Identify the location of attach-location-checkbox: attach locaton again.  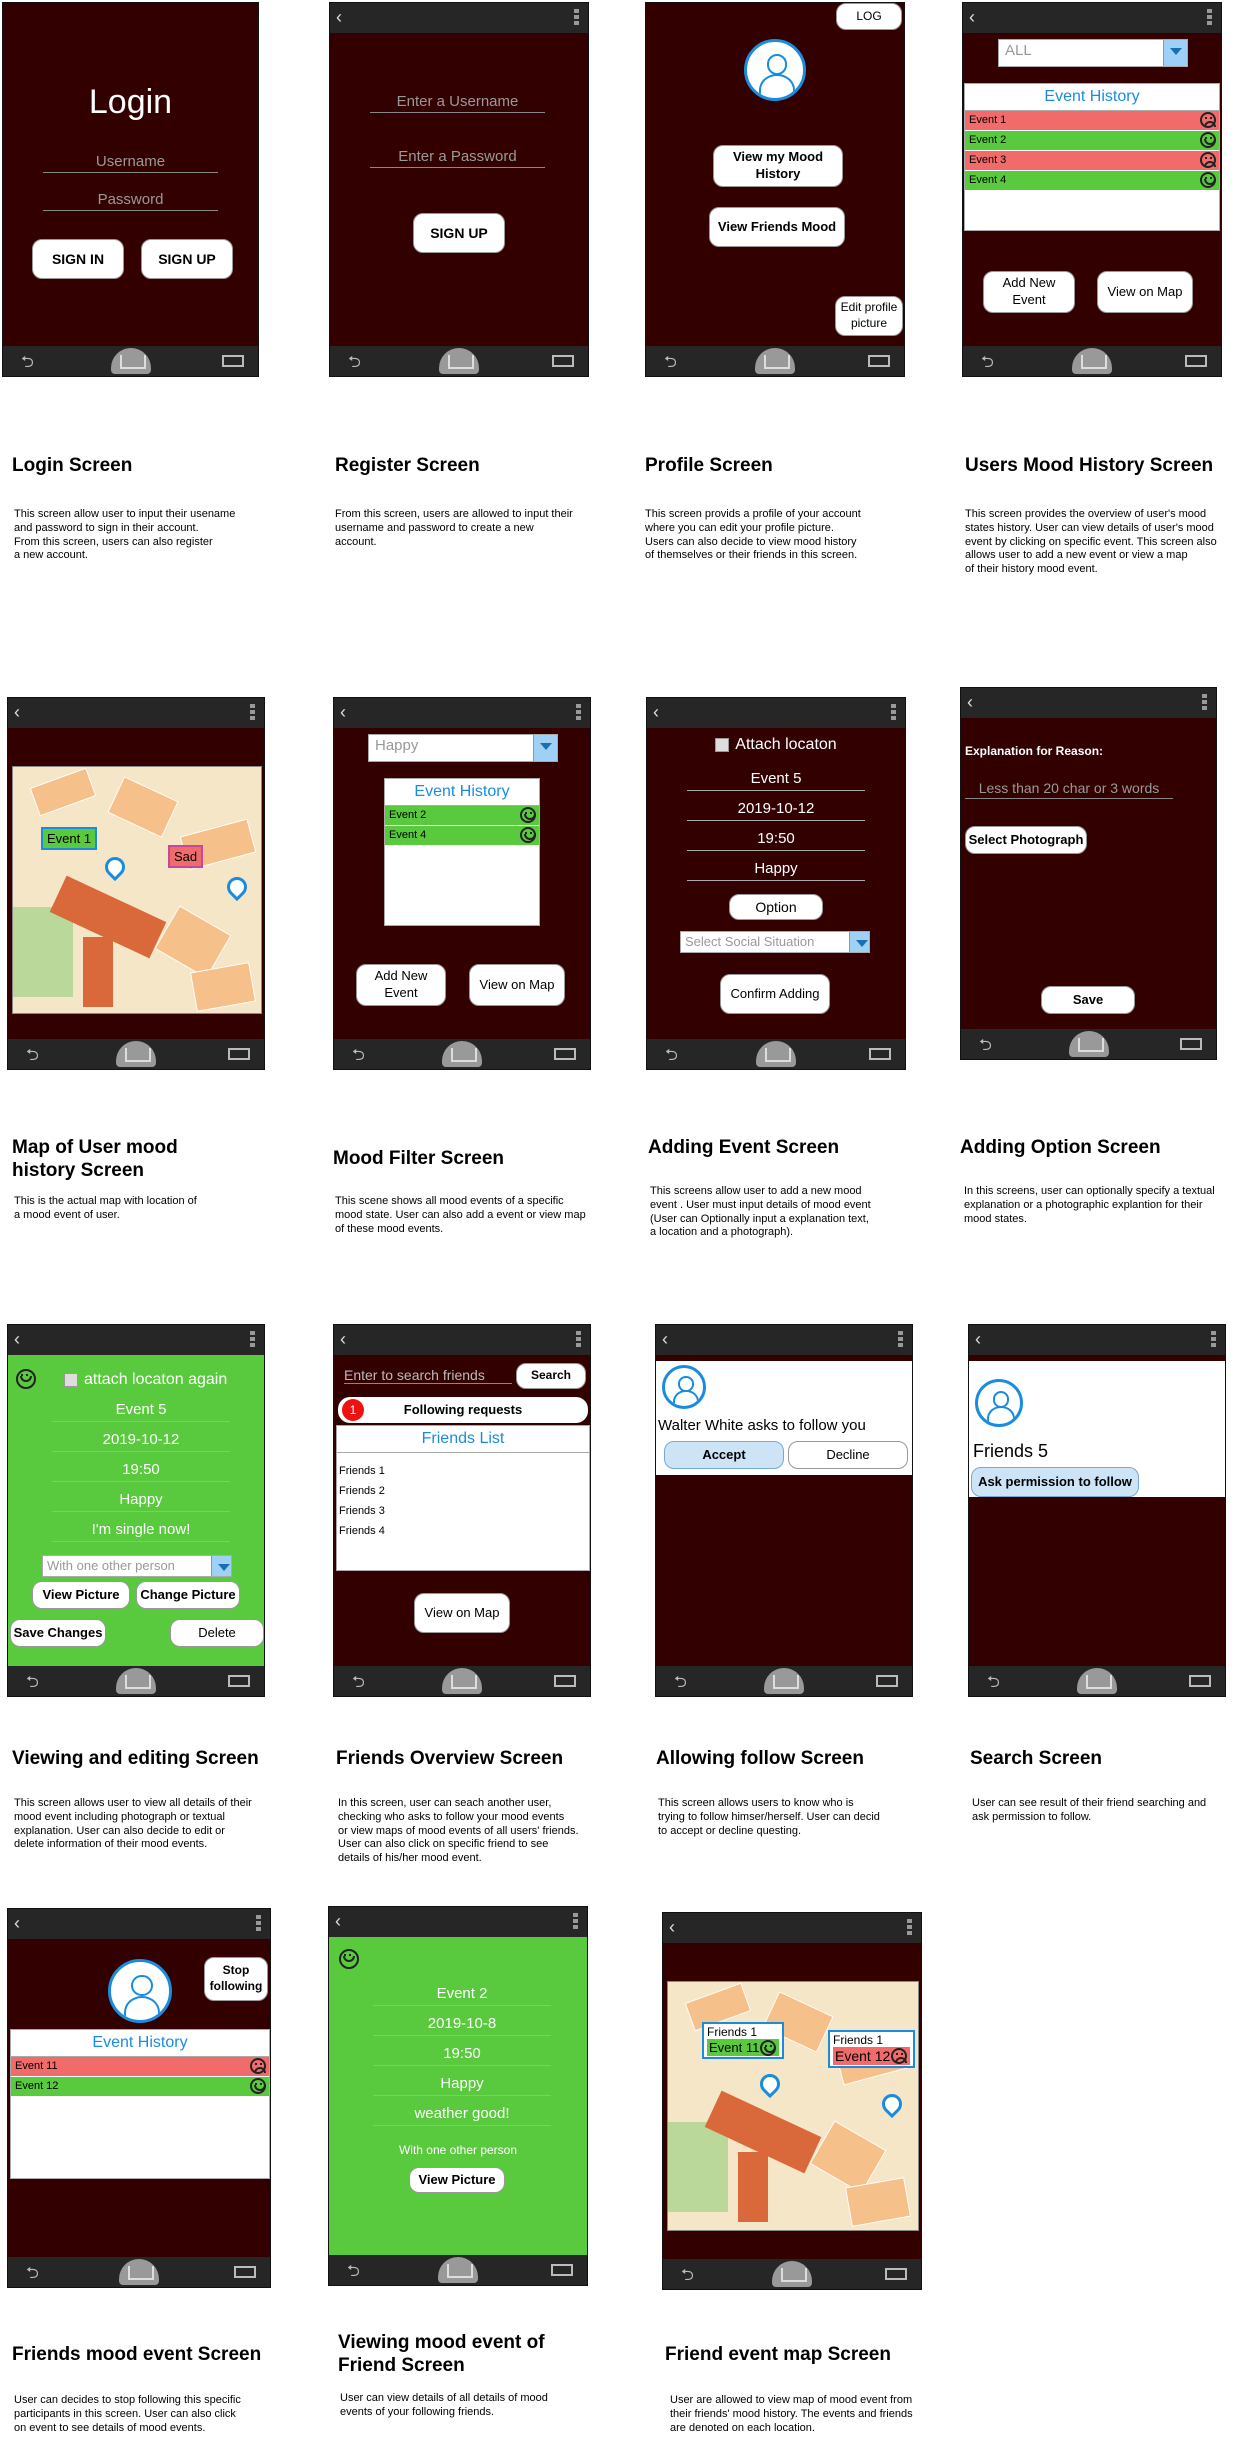
(145, 1380).